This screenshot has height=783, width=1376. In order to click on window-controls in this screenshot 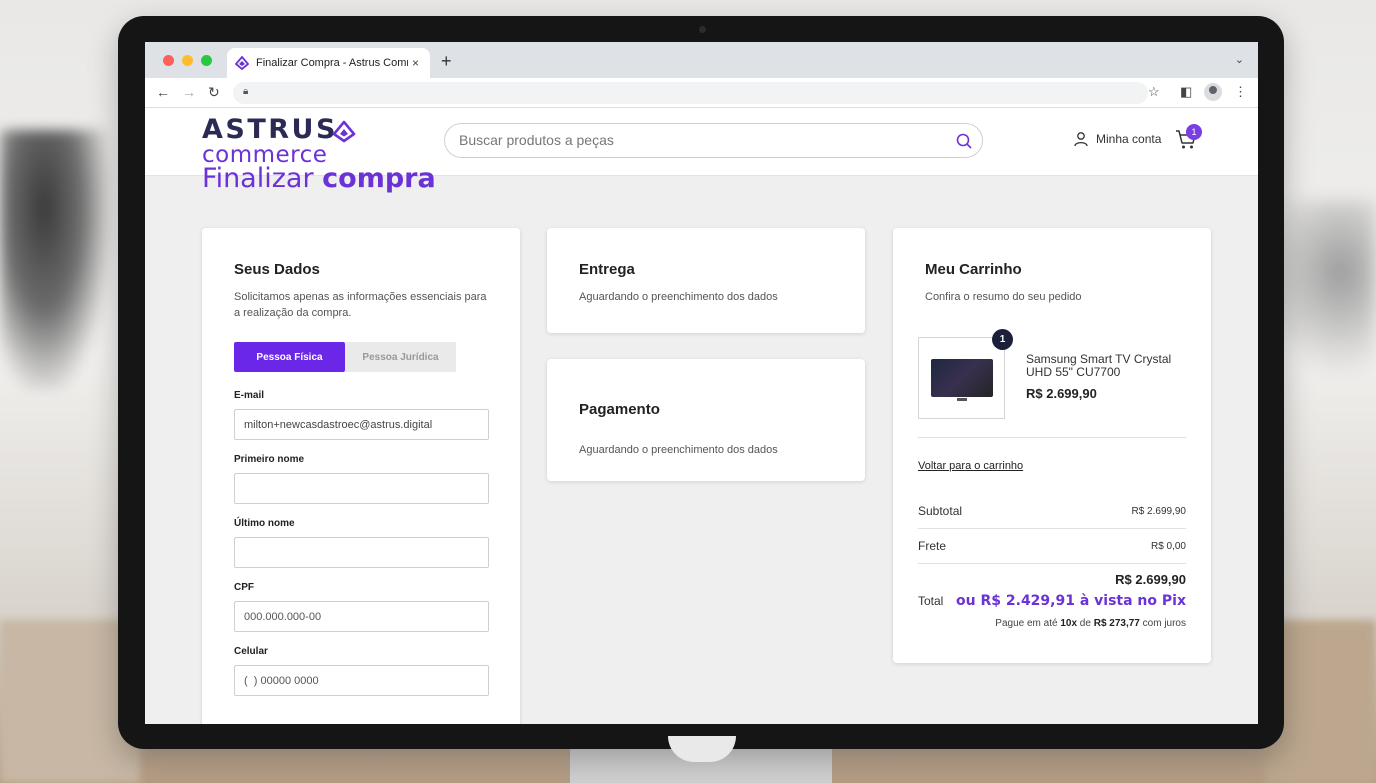, I will do `click(187, 60)`.